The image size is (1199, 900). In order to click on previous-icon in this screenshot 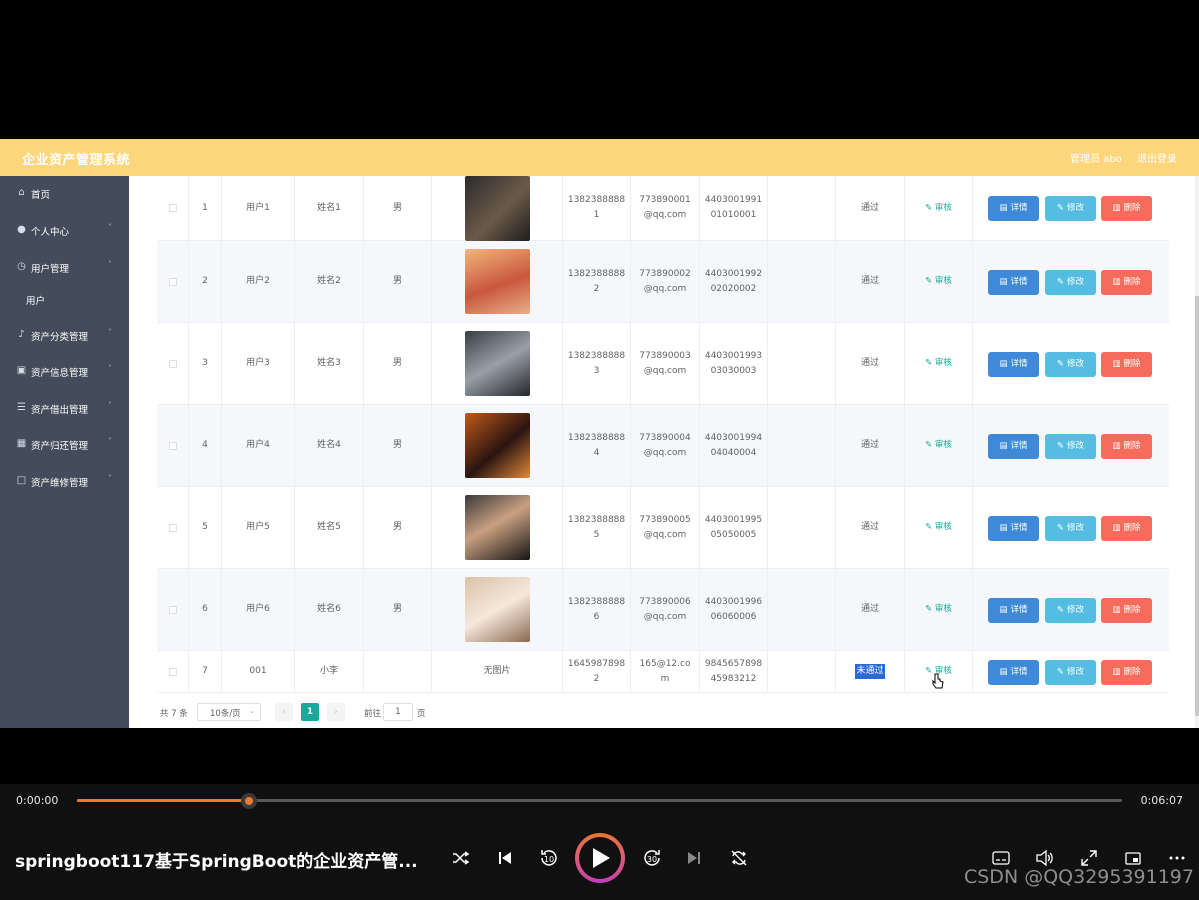, I will do `click(505, 858)`.